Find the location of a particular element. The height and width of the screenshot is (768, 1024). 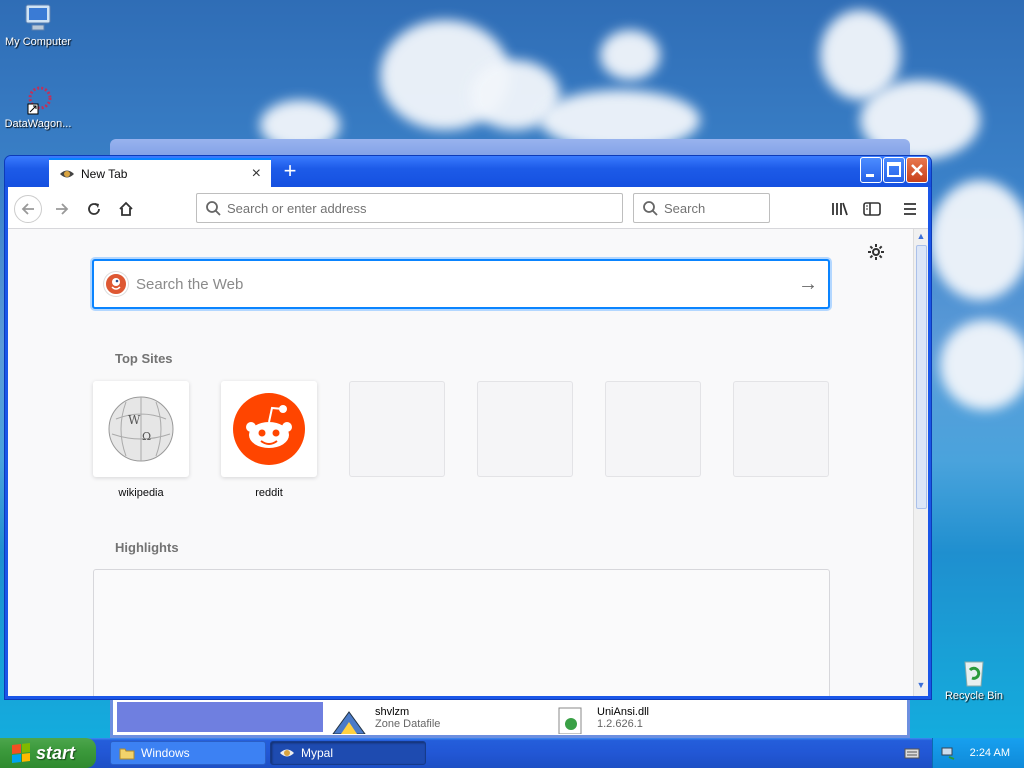

file-type: Zone Datafile is located at coordinates (408, 724).